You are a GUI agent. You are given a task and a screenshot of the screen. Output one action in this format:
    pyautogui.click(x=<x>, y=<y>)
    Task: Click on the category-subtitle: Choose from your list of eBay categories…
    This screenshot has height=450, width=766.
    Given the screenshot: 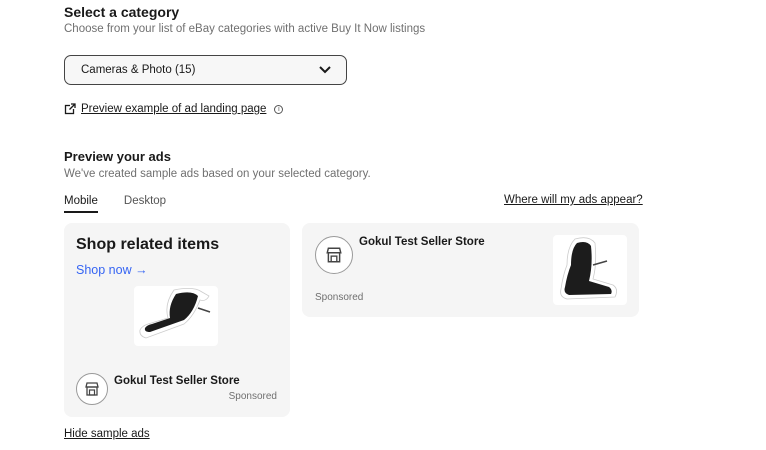 What is the action you would take?
    pyautogui.click(x=245, y=29)
    